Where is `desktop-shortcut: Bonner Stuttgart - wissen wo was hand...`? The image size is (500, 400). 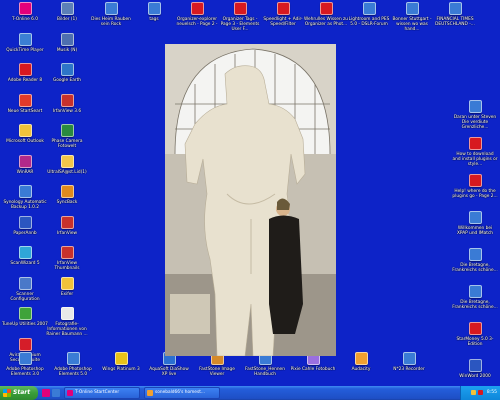
desktop-shortcut: Bonner Stuttgart - wissen wo was hand... is located at coordinates (412, 19).